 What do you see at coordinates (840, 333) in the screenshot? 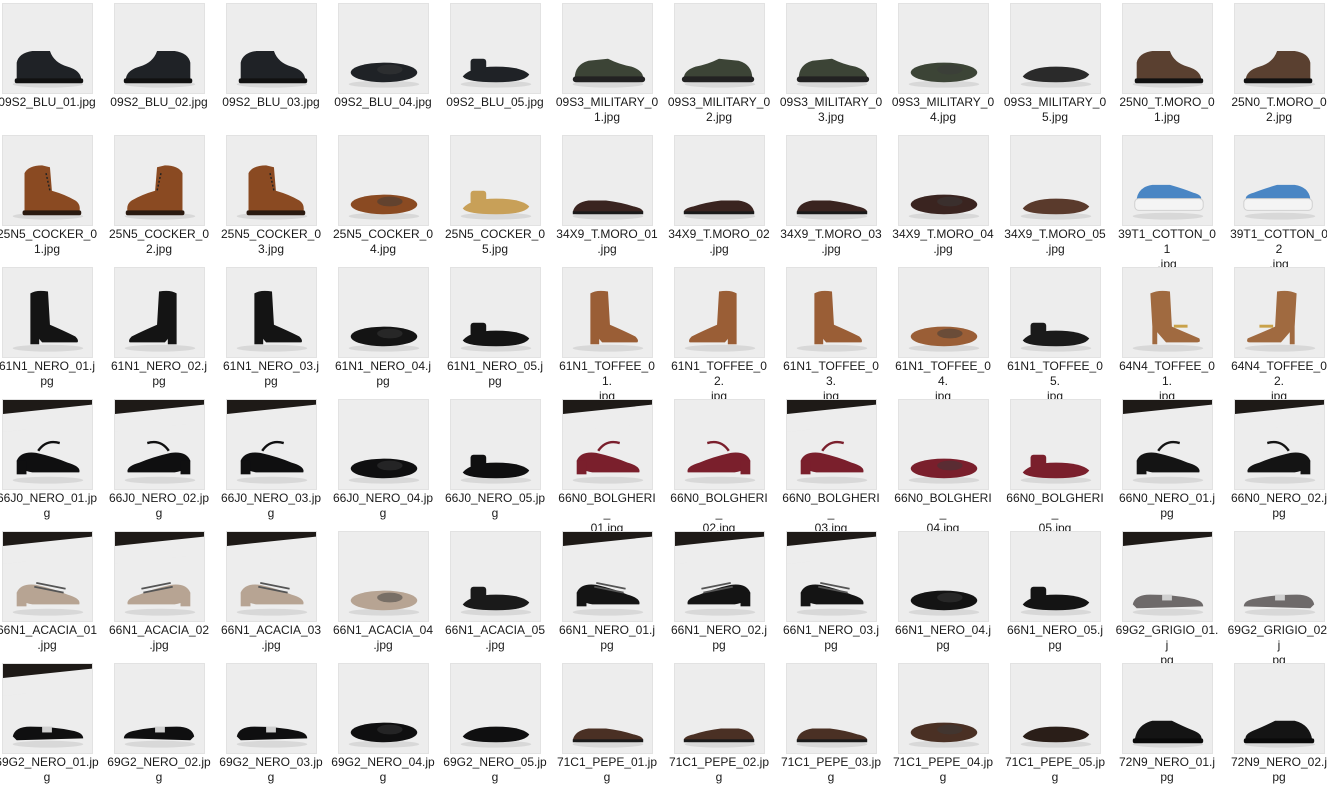
I see `file-item: 61N1_TOFFEE_03. jpg` at bounding box center [840, 333].